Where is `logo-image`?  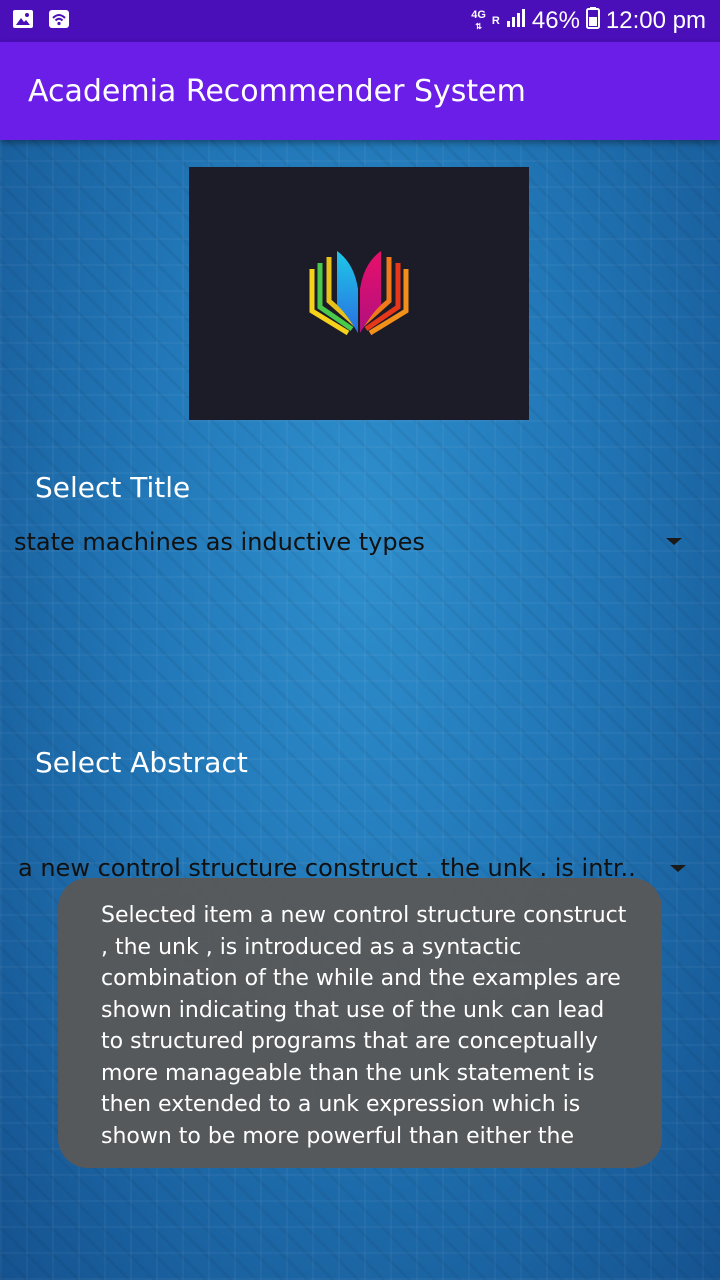
logo-image is located at coordinates (359, 293).